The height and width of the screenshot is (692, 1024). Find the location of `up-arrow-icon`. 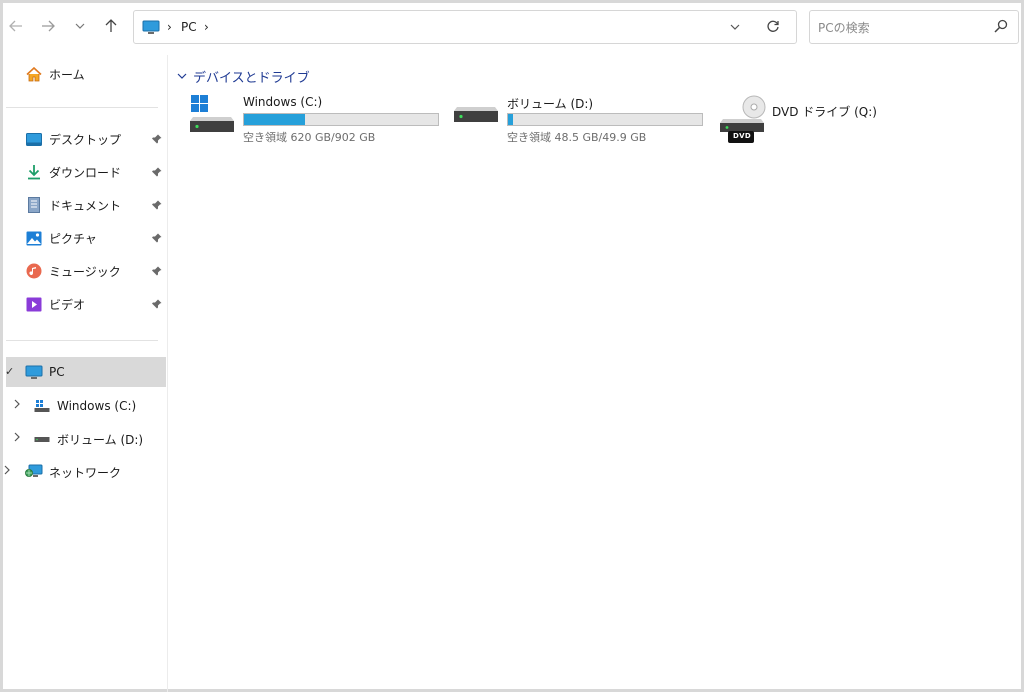

up-arrow-icon is located at coordinates (111, 26).